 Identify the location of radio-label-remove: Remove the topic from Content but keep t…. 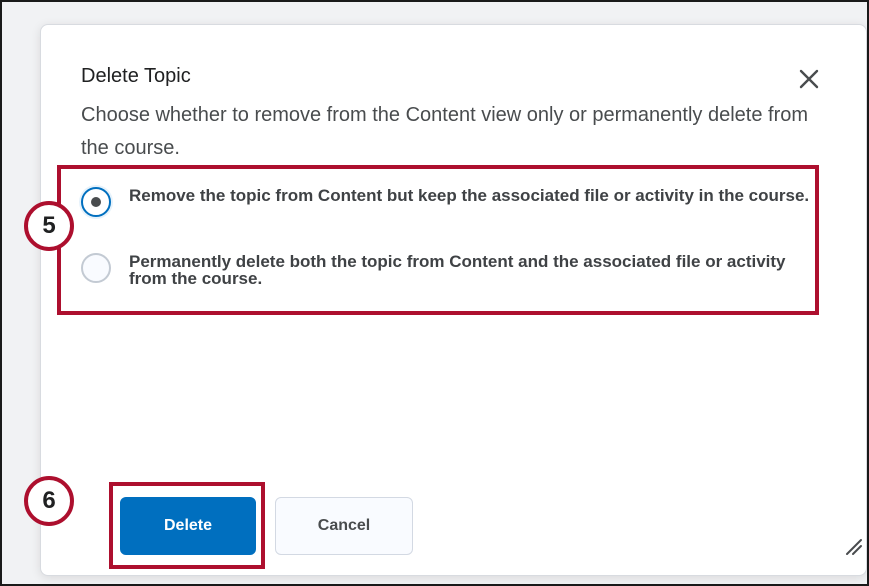
(469, 195).